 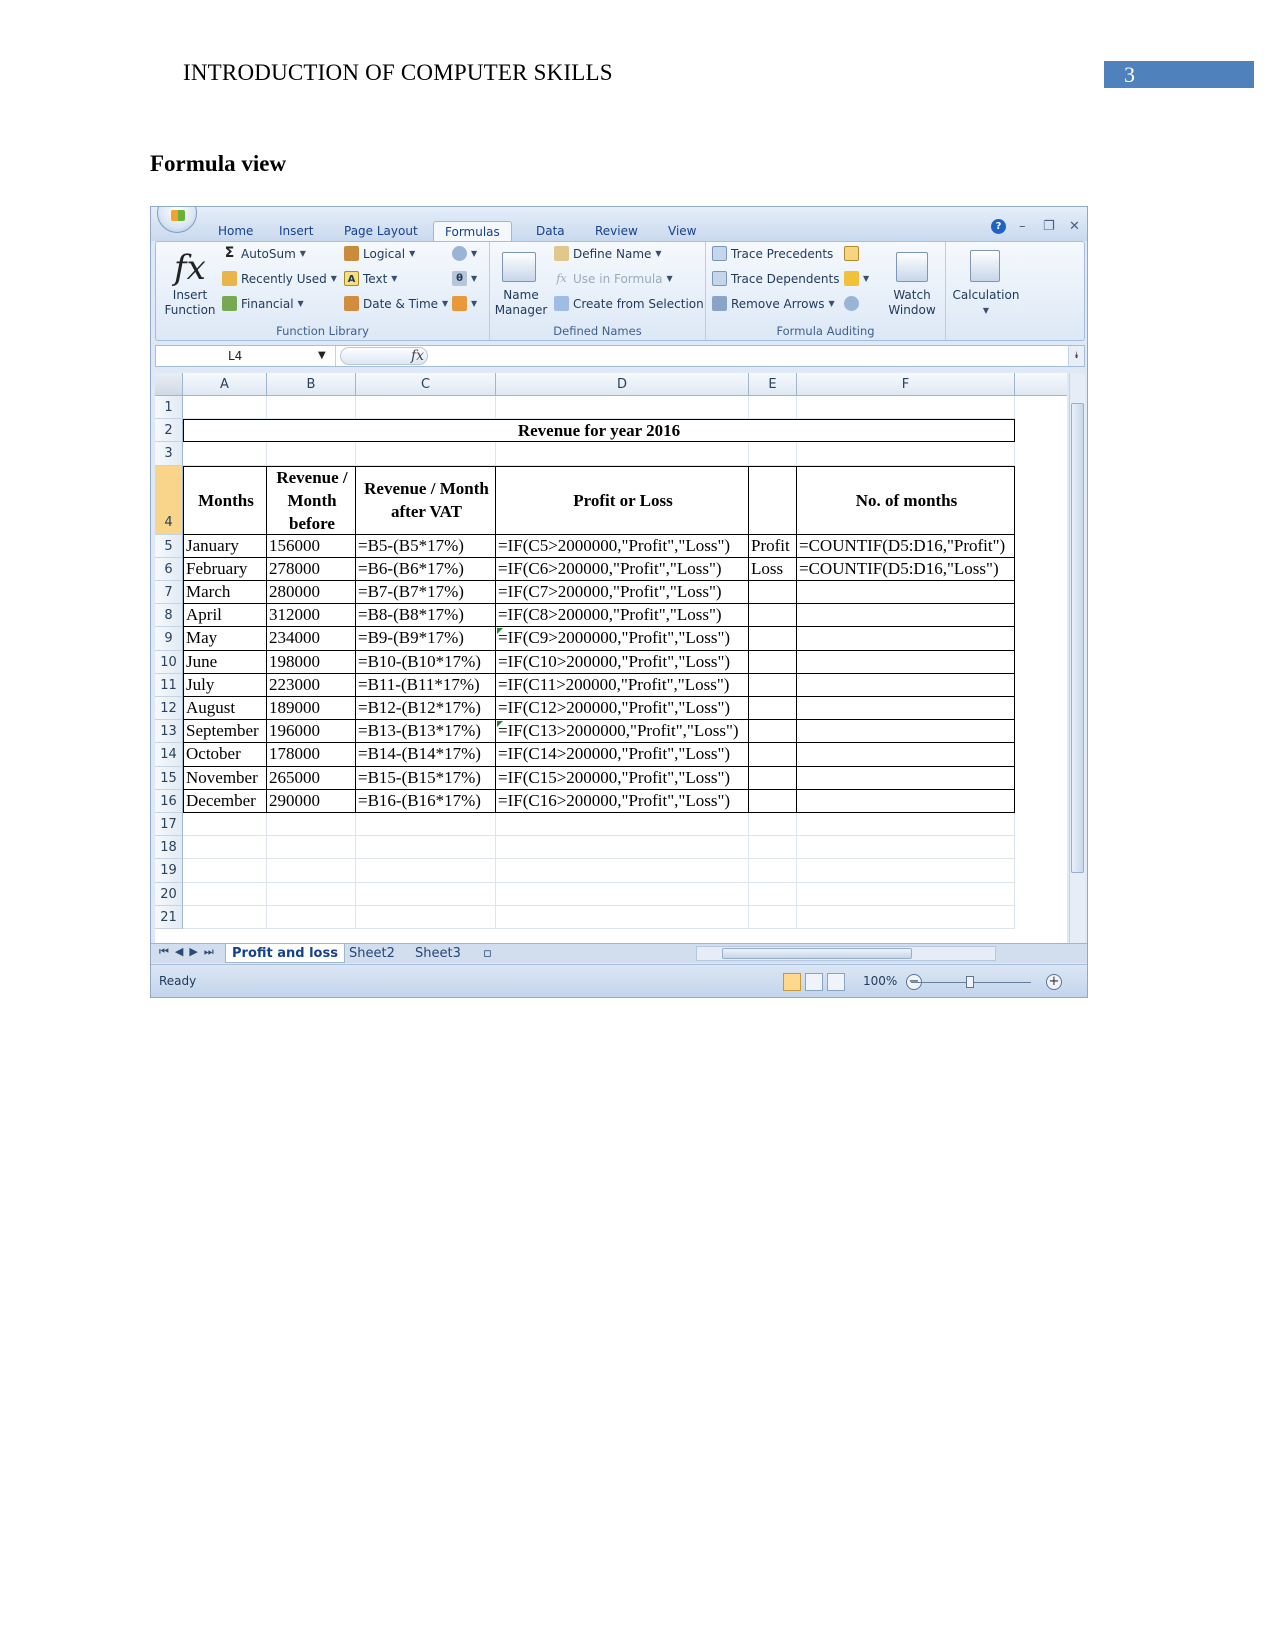 What do you see at coordinates (311, 454) in the screenshot?
I see `cell-b3` at bounding box center [311, 454].